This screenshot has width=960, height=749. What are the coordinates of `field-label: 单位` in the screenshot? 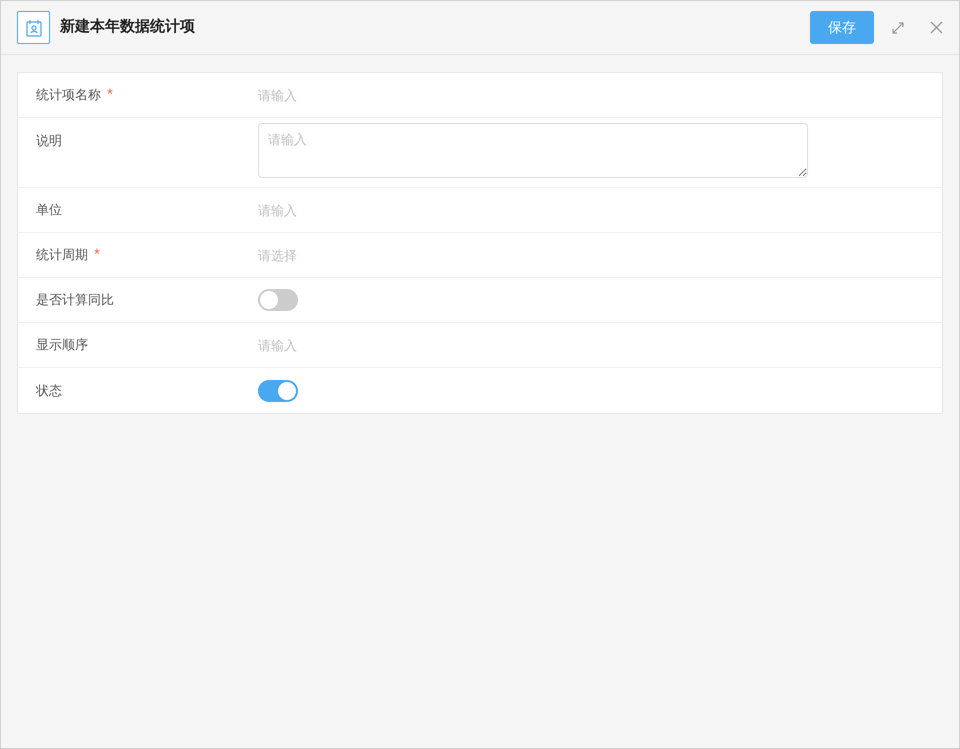 It's located at (49, 210).